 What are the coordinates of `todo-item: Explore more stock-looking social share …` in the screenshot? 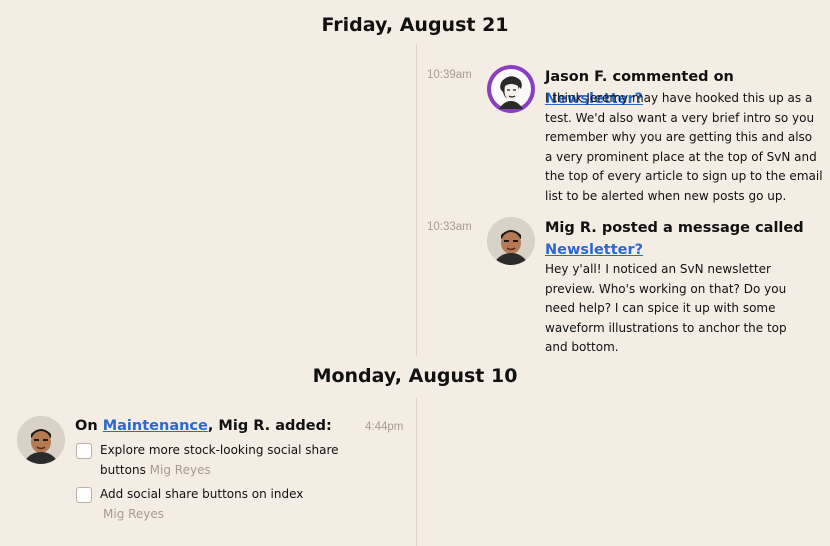 It's located at (220, 460).